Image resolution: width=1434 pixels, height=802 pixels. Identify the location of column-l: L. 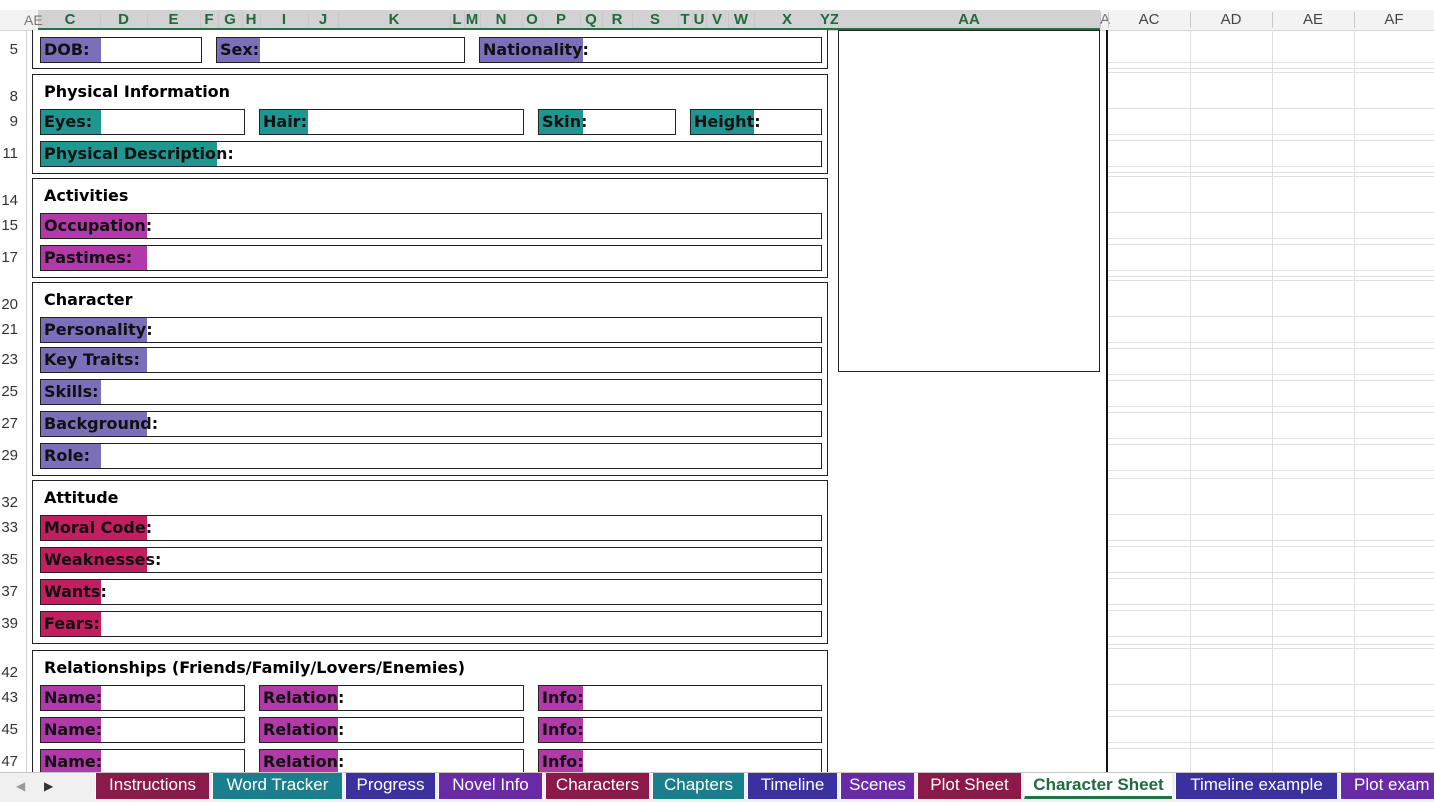
(457, 20).